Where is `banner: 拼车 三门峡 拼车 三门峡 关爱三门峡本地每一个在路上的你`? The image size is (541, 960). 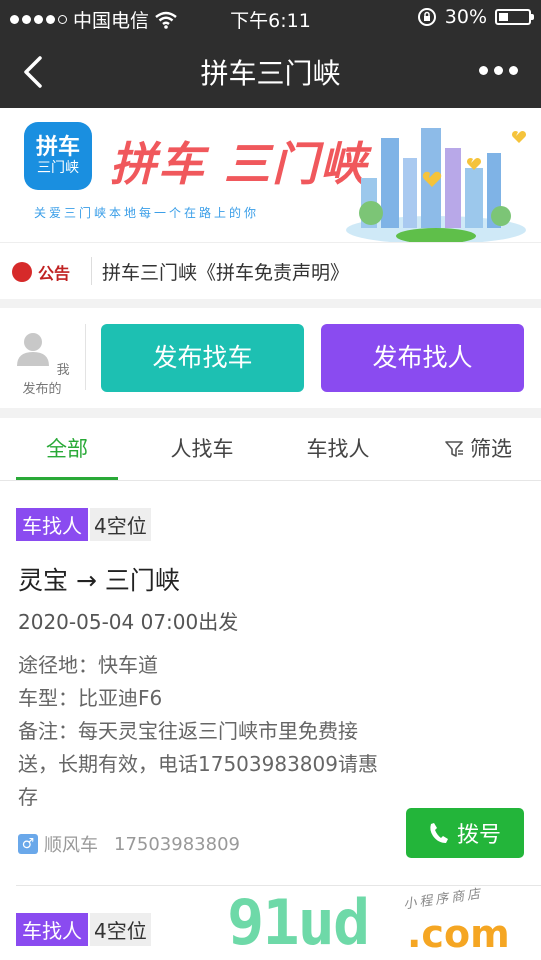 banner: 拼车 三门峡 拼车 三门峡 关爱三门峡本地每一个在路上的你 is located at coordinates (270, 175).